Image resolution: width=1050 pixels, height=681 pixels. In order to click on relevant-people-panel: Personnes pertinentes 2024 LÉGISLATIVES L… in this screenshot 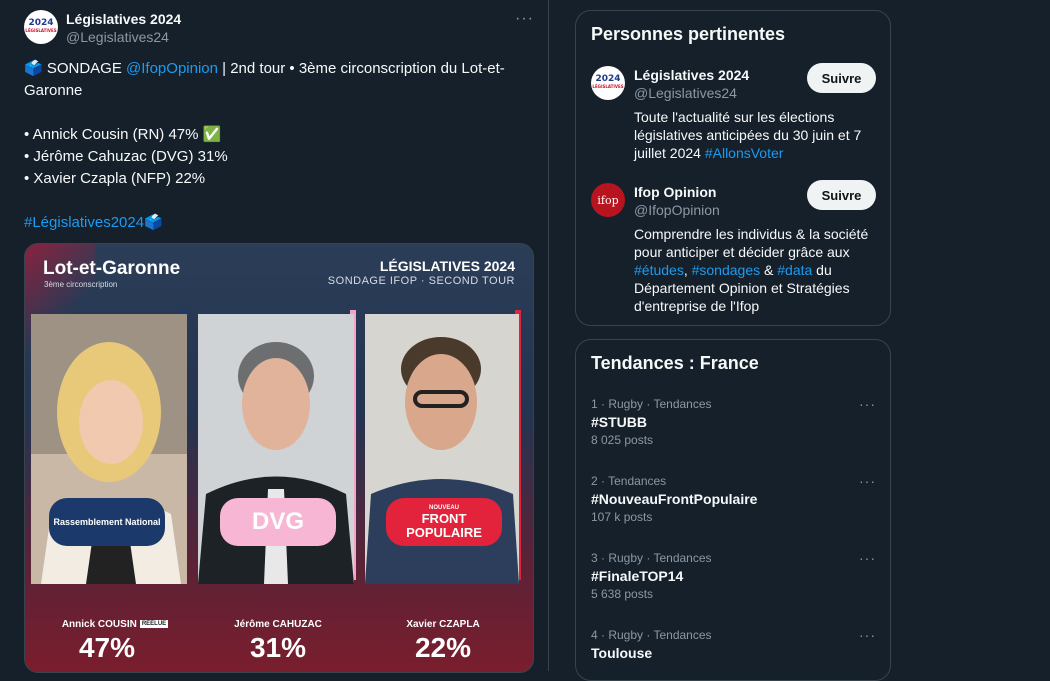, I will do `click(733, 168)`.